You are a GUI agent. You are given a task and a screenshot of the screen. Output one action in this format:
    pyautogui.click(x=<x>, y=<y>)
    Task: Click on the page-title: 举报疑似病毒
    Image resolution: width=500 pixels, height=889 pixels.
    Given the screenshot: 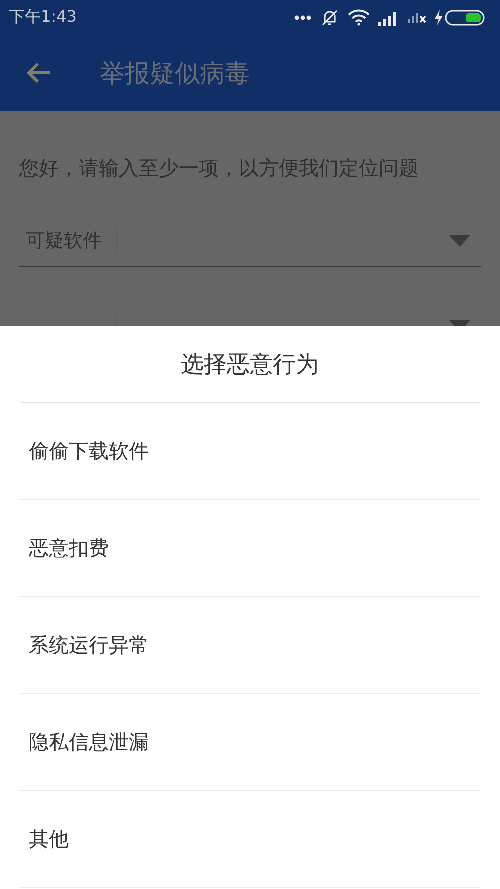 What is the action you would take?
    pyautogui.click(x=175, y=74)
    